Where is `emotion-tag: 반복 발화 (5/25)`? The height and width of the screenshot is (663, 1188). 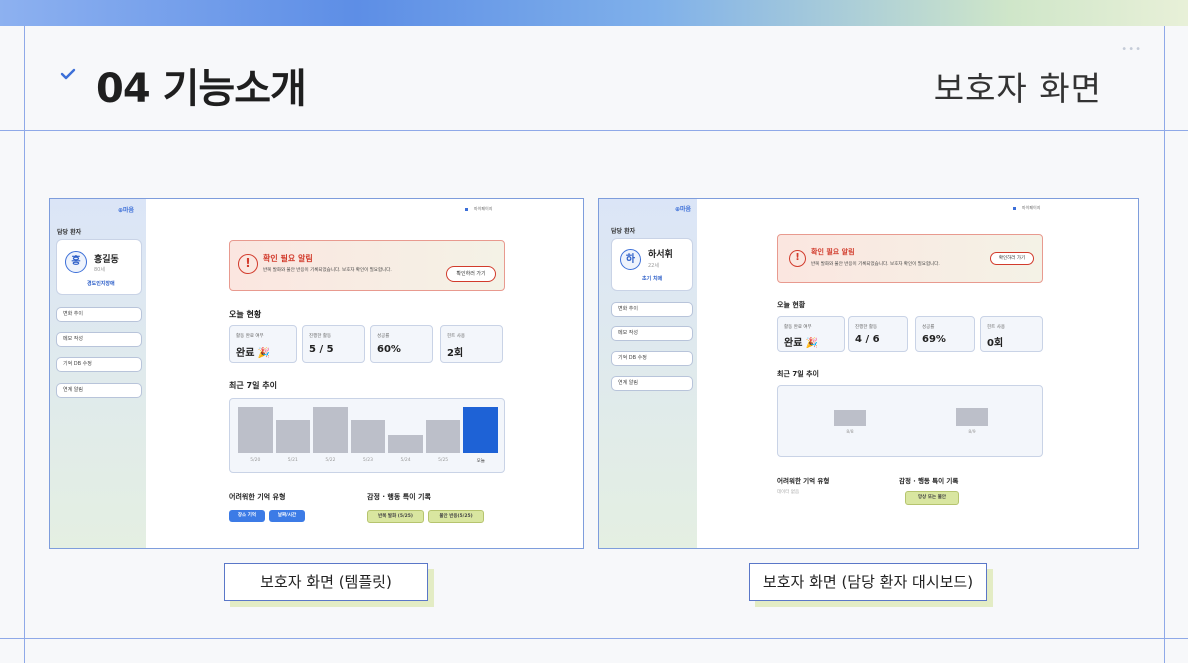 emotion-tag: 반복 발화 (5/25) is located at coordinates (395, 516).